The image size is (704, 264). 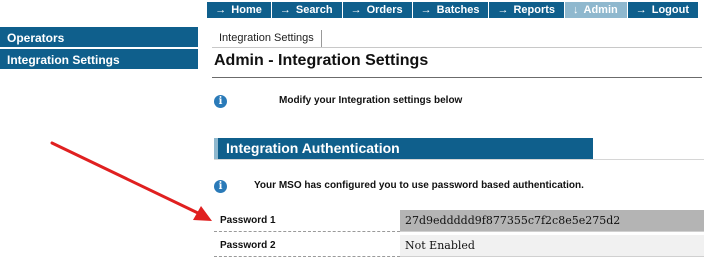 I want to click on intro-text: Modify your Integration settings below, so click(x=371, y=100).